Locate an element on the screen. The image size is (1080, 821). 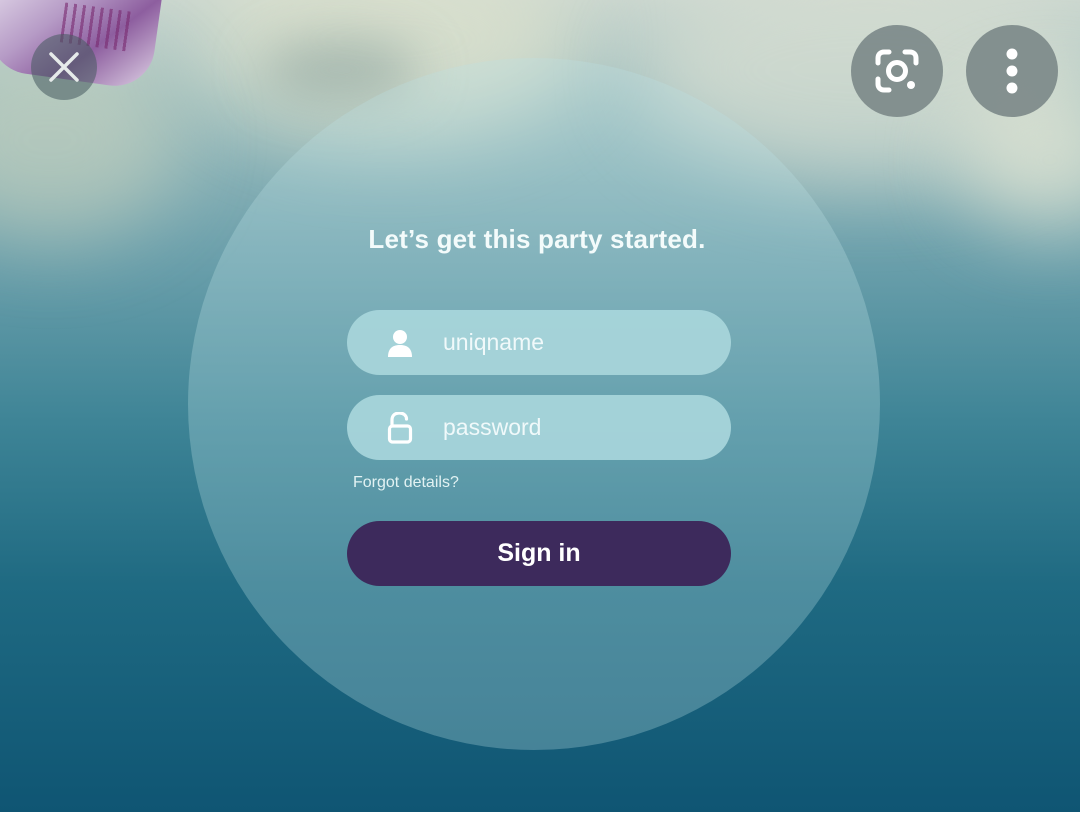
more-vertical-icon is located at coordinates (1012, 71).